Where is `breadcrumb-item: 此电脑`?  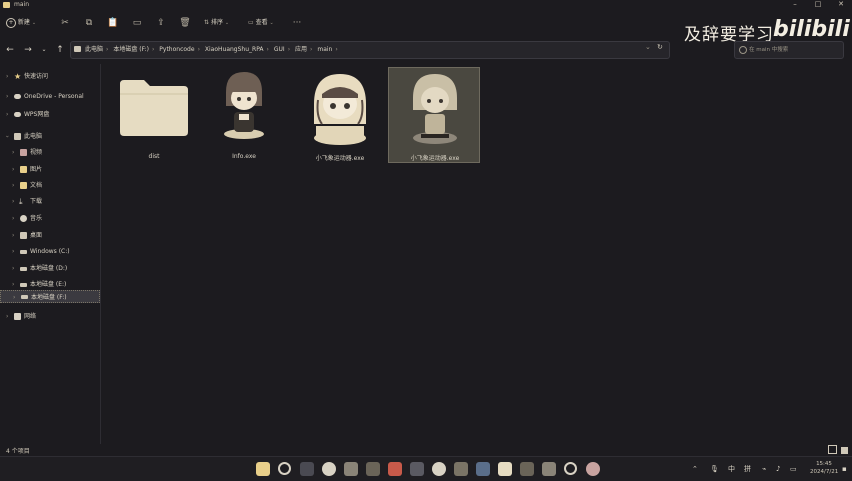
breadcrumb-item: 此电脑 is located at coordinates (94, 49).